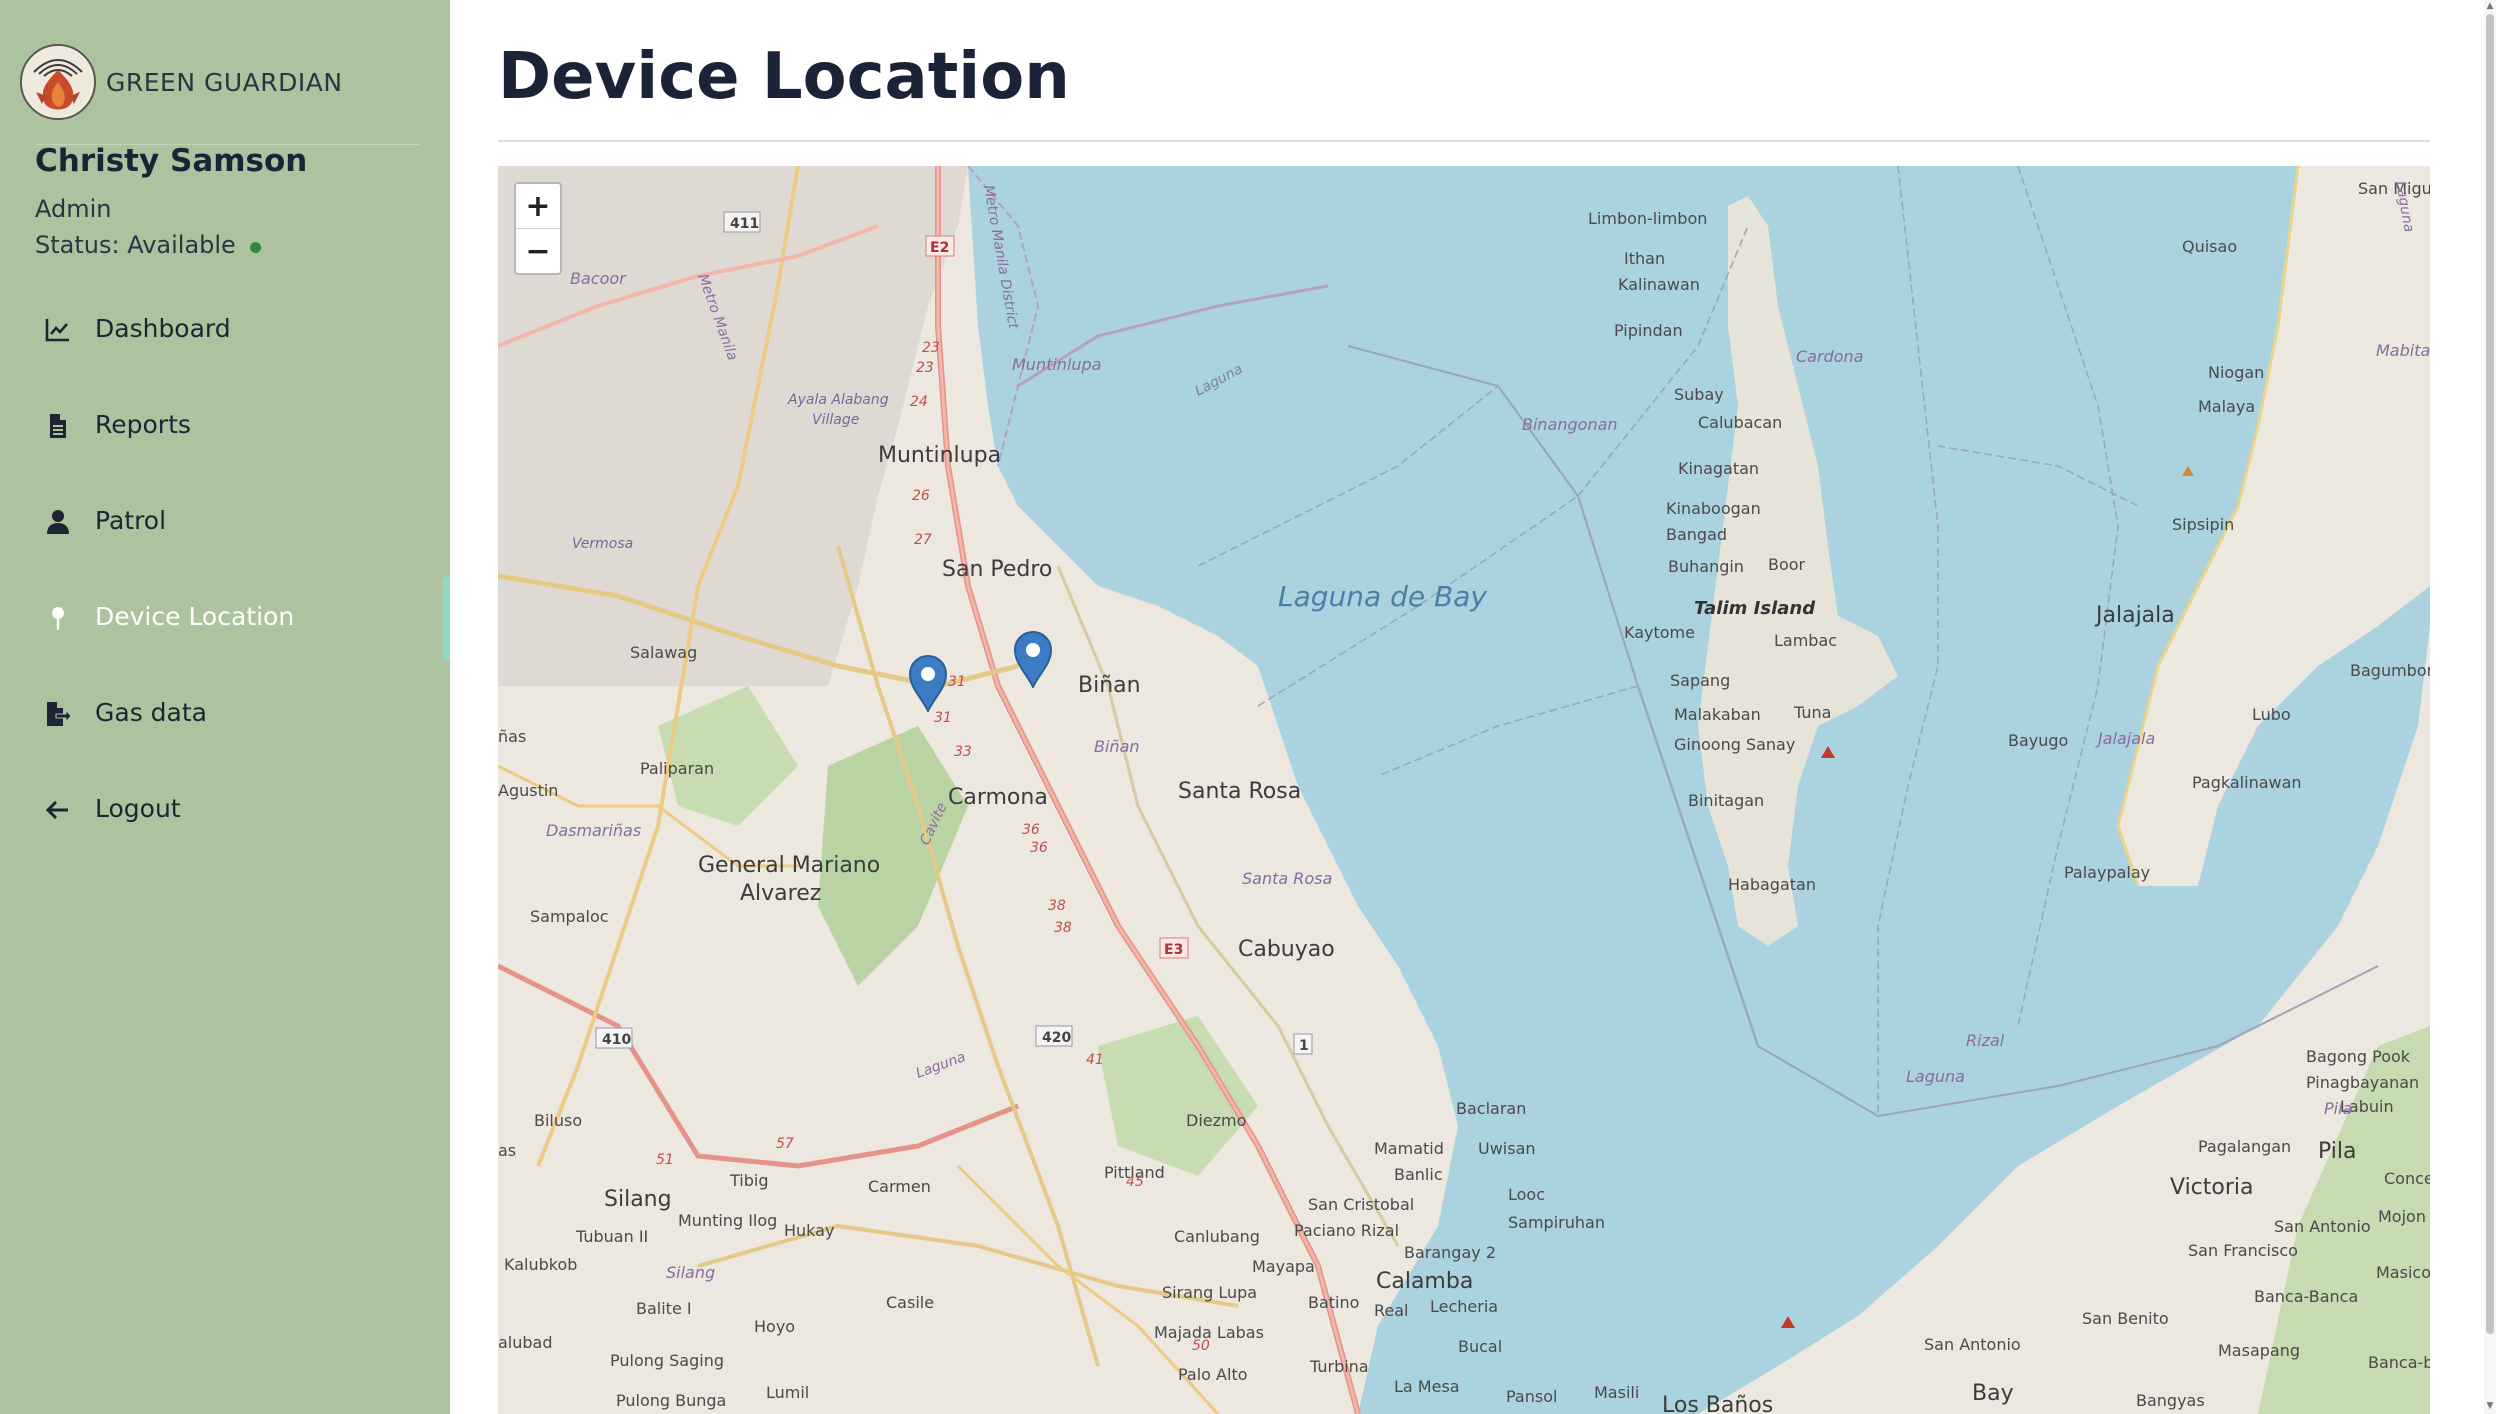 The height and width of the screenshot is (1414, 2496). I want to click on place-label: San Francisco, so click(2243, 1250).